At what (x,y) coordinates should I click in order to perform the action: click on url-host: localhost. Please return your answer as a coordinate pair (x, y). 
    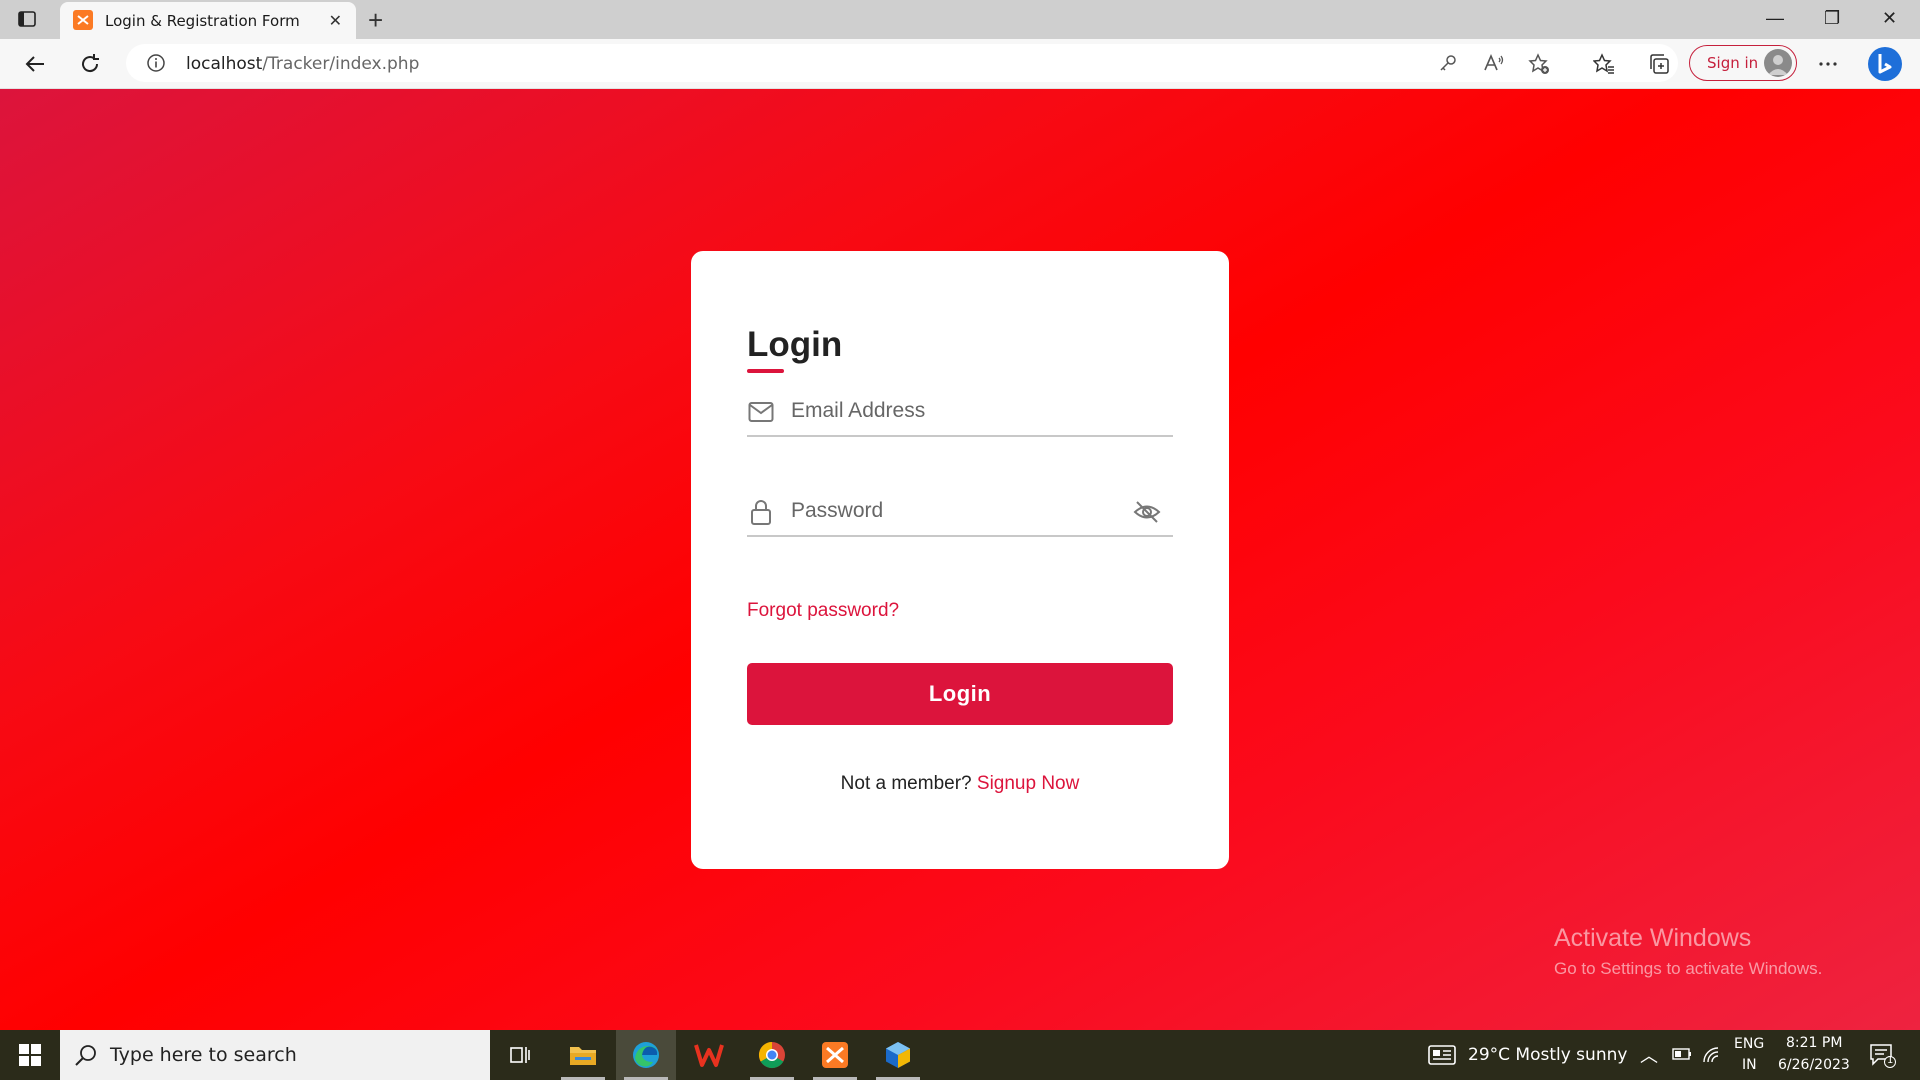
    Looking at the image, I should click on (224, 64).